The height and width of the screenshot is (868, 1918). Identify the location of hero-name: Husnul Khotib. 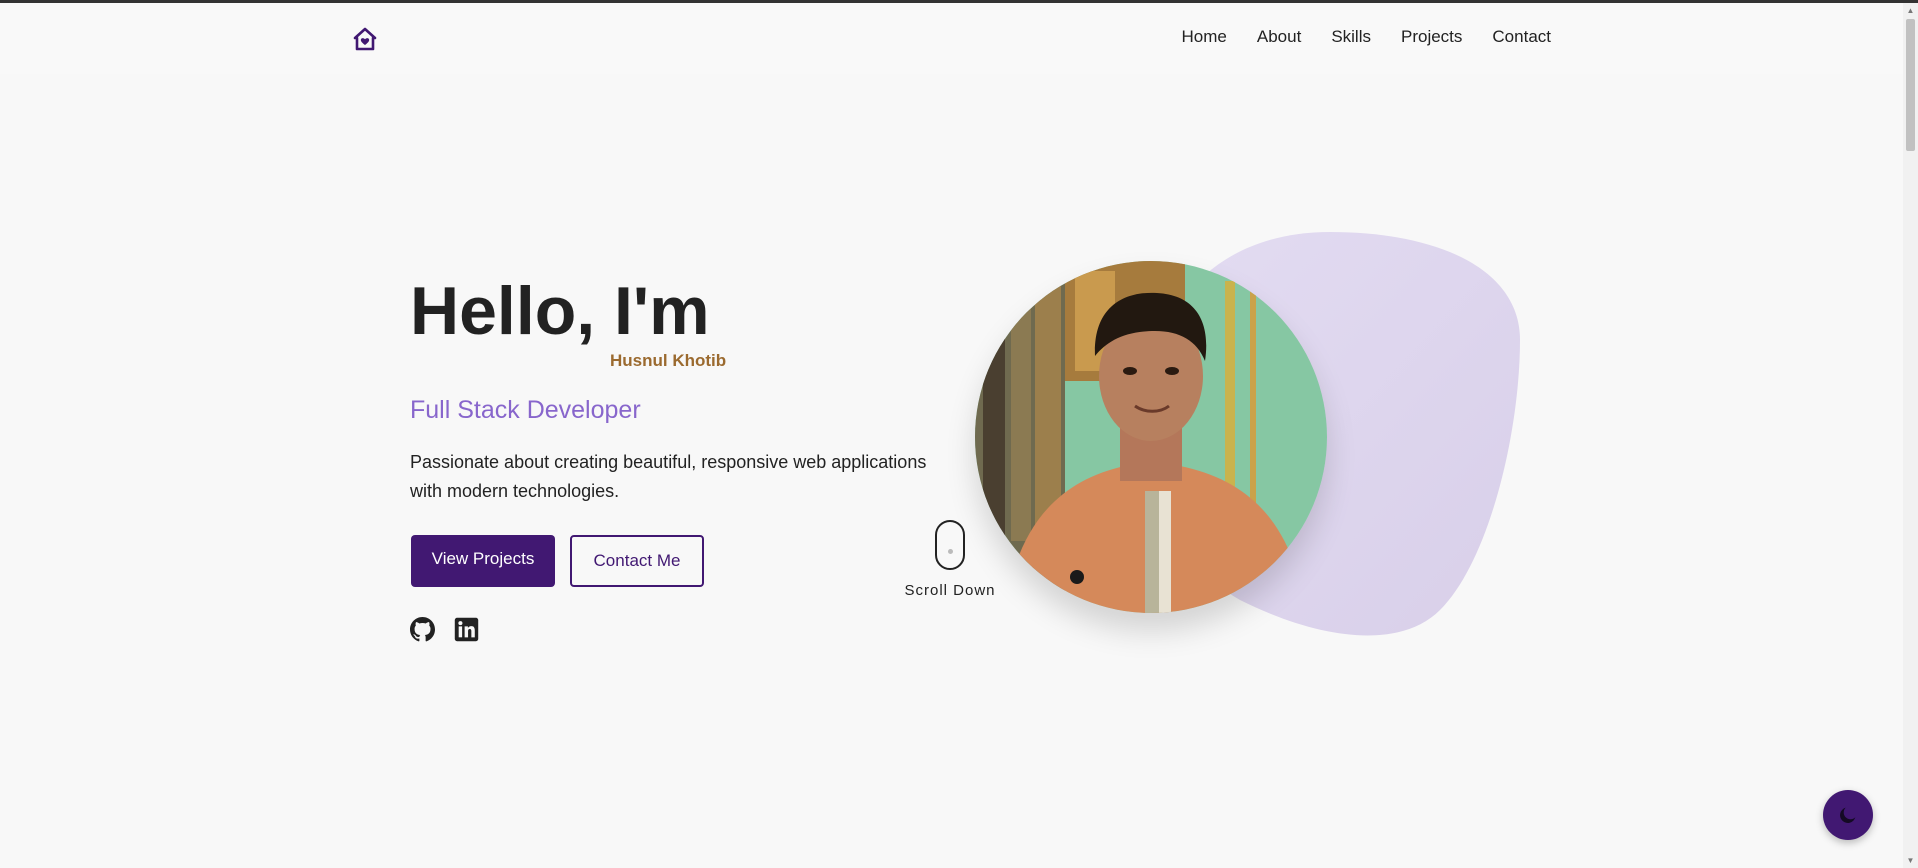
(668, 360).